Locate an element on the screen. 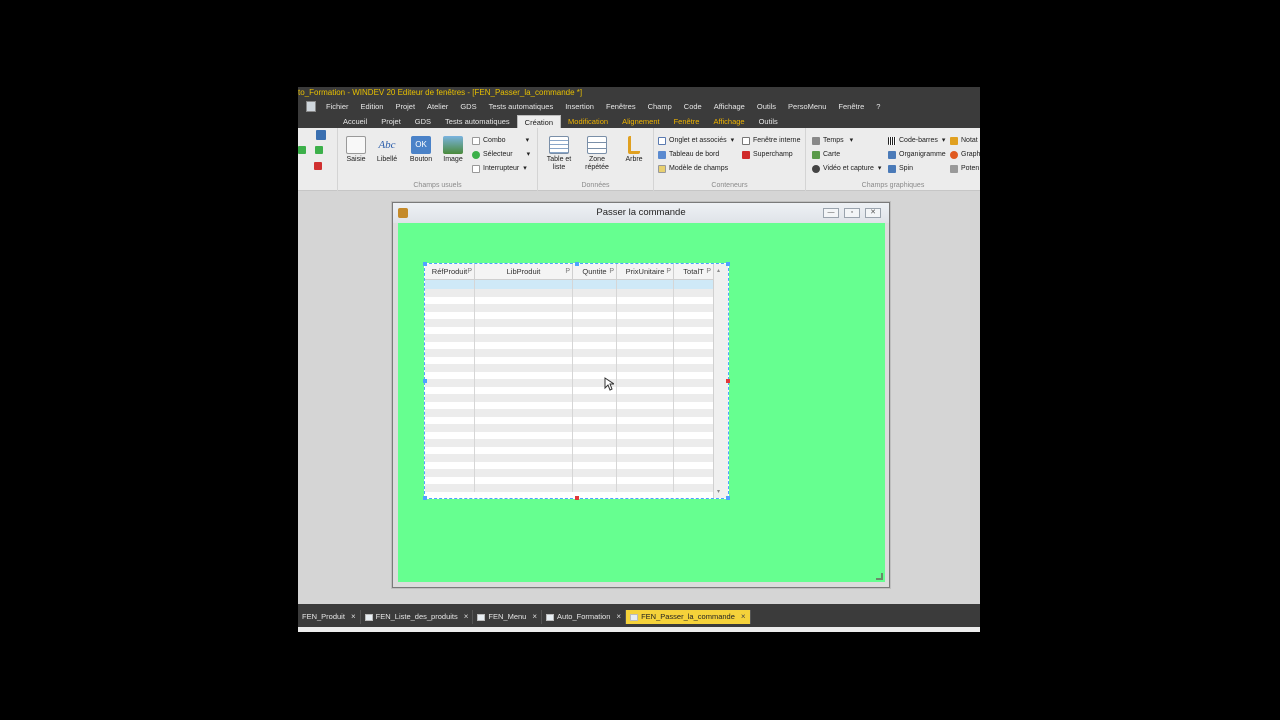 This screenshot has width=1280, height=720. menu-item: Atelier is located at coordinates (437, 106).